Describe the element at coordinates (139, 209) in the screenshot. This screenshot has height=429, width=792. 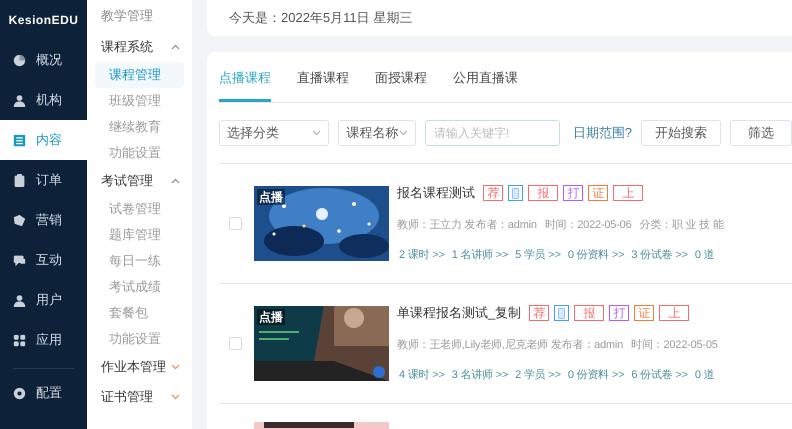
I see `nav-item: 试卷管理` at that location.